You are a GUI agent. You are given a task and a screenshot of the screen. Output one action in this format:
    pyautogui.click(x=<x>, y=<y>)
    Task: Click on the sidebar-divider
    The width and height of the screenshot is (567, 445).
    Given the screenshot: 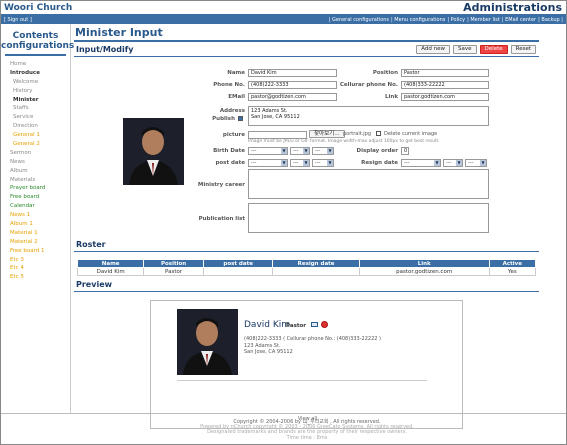 What is the action you would take?
    pyautogui.click(x=35, y=55)
    